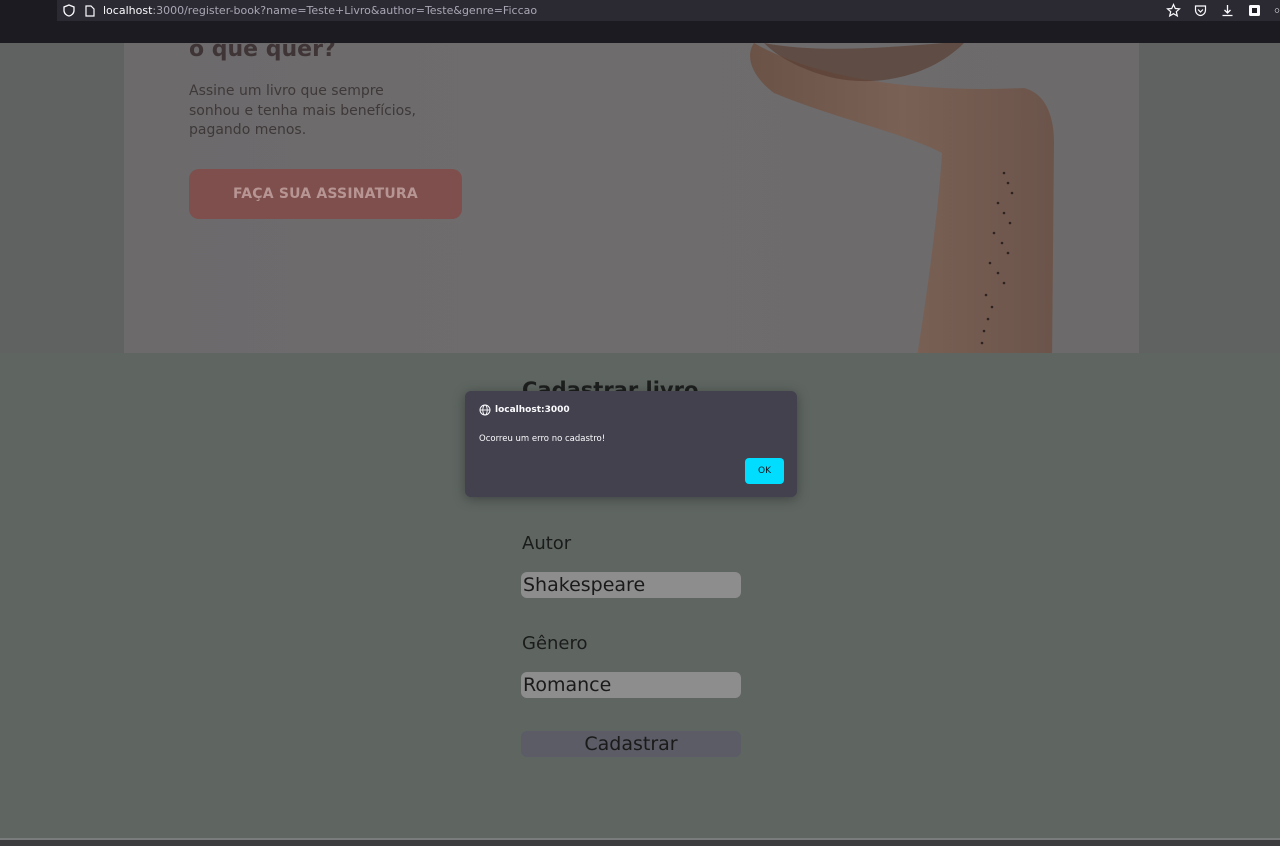 The height and width of the screenshot is (846, 1280). What do you see at coordinates (485, 410) in the screenshot?
I see `globe-icon` at bounding box center [485, 410].